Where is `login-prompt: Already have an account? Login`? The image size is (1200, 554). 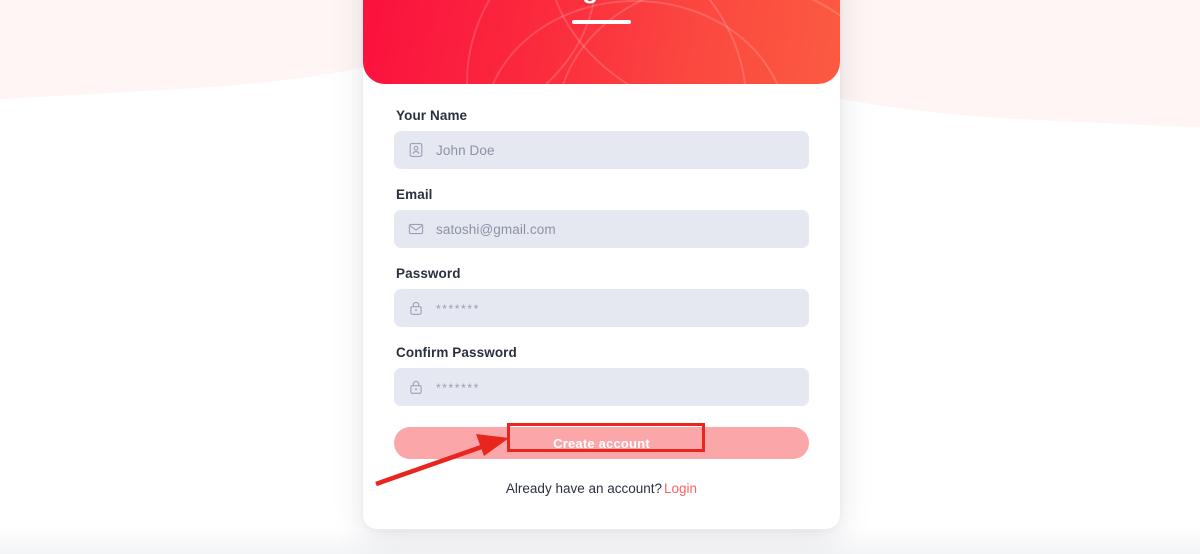 login-prompt: Already have an account? Login is located at coordinates (601, 488).